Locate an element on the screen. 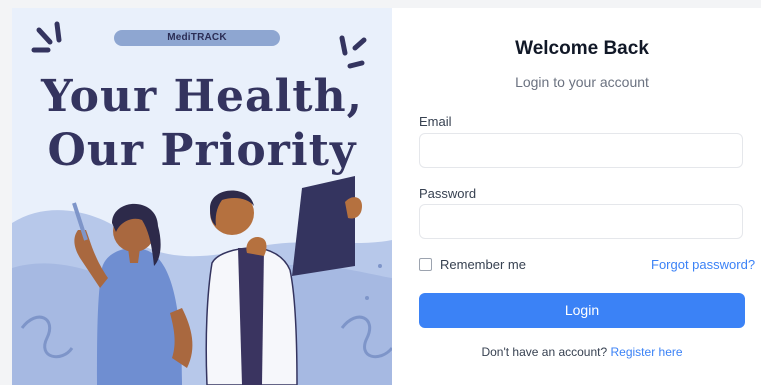 This screenshot has width=761, height=385. register-link: Register here is located at coordinates (647, 352).